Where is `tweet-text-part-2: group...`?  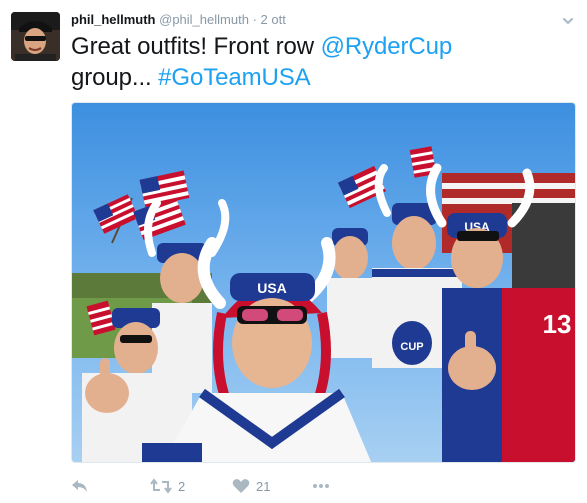
tweet-text-part-2: group... is located at coordinates (115, 77).